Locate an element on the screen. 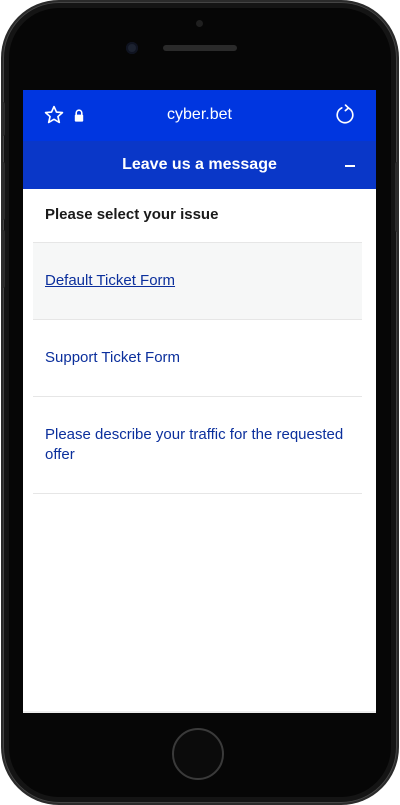 This screenshot has width=400, height=805. issue-link: Support Ticket Form is located at coordinates (112, 358).